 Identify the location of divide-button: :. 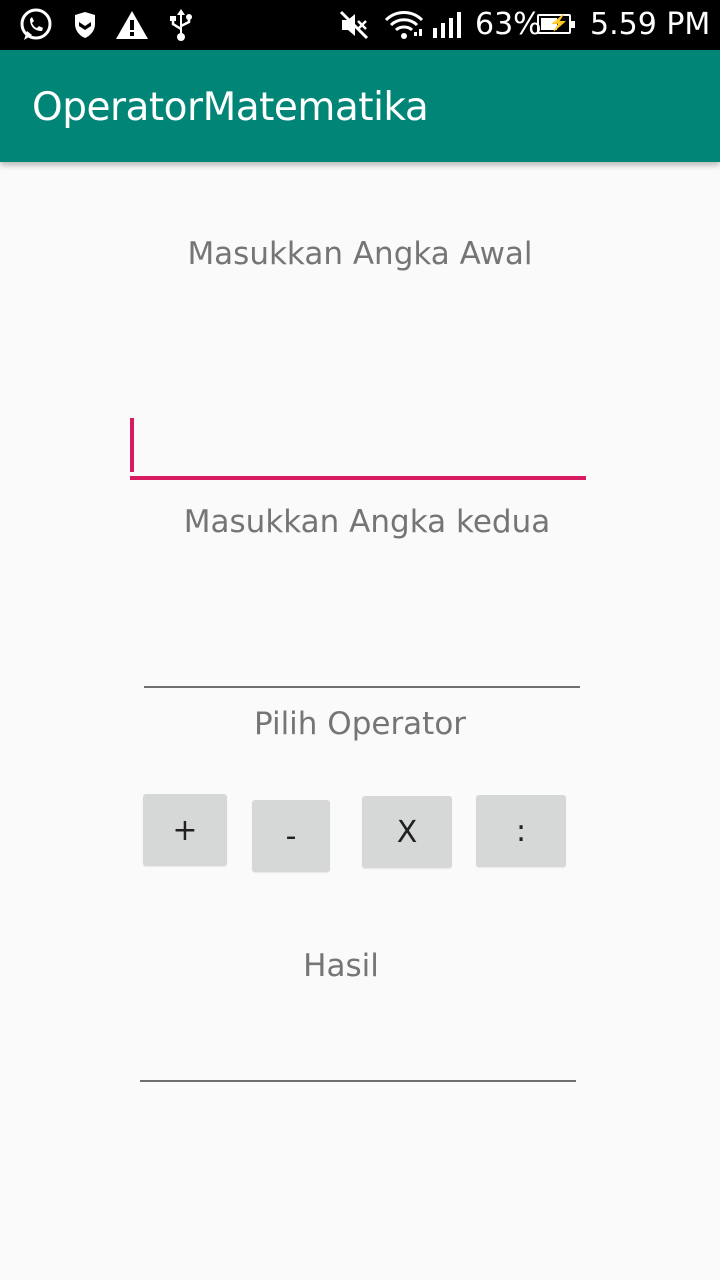
(521, 831).